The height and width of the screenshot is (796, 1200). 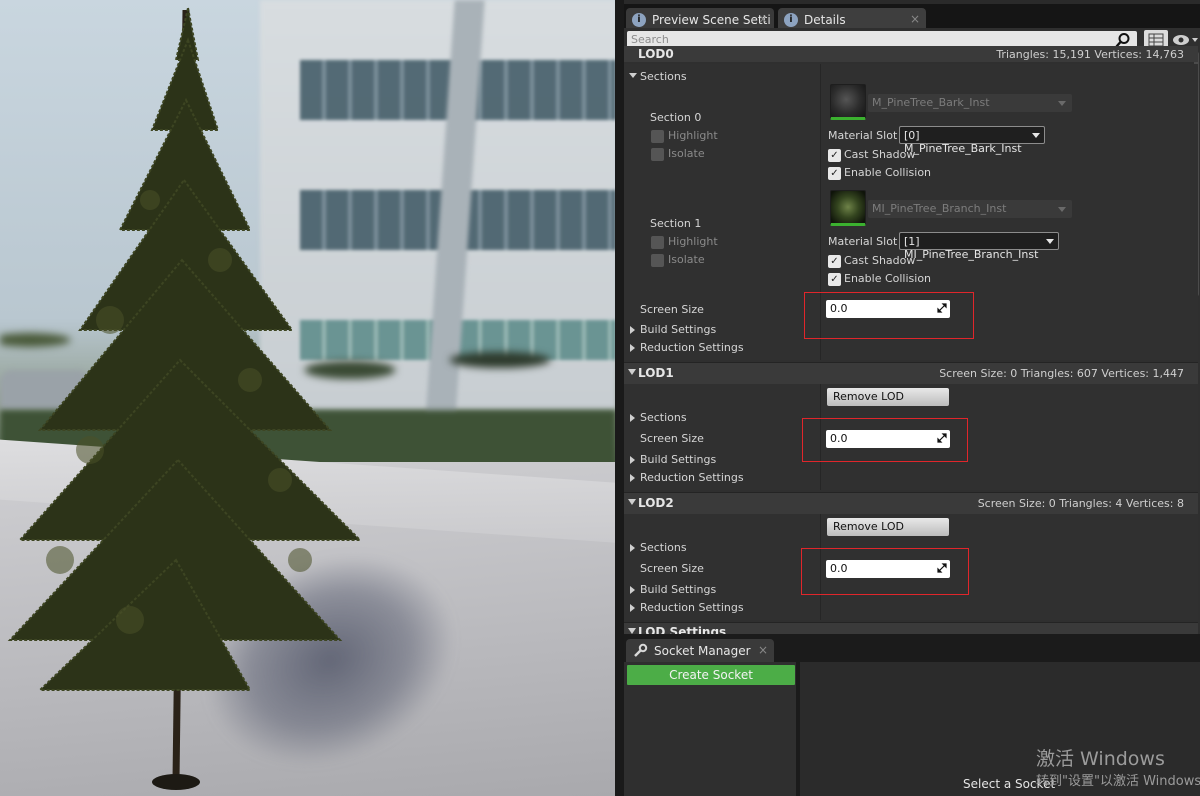 I want to click on material-thumbnail-bark, so click(x=848, y=102).